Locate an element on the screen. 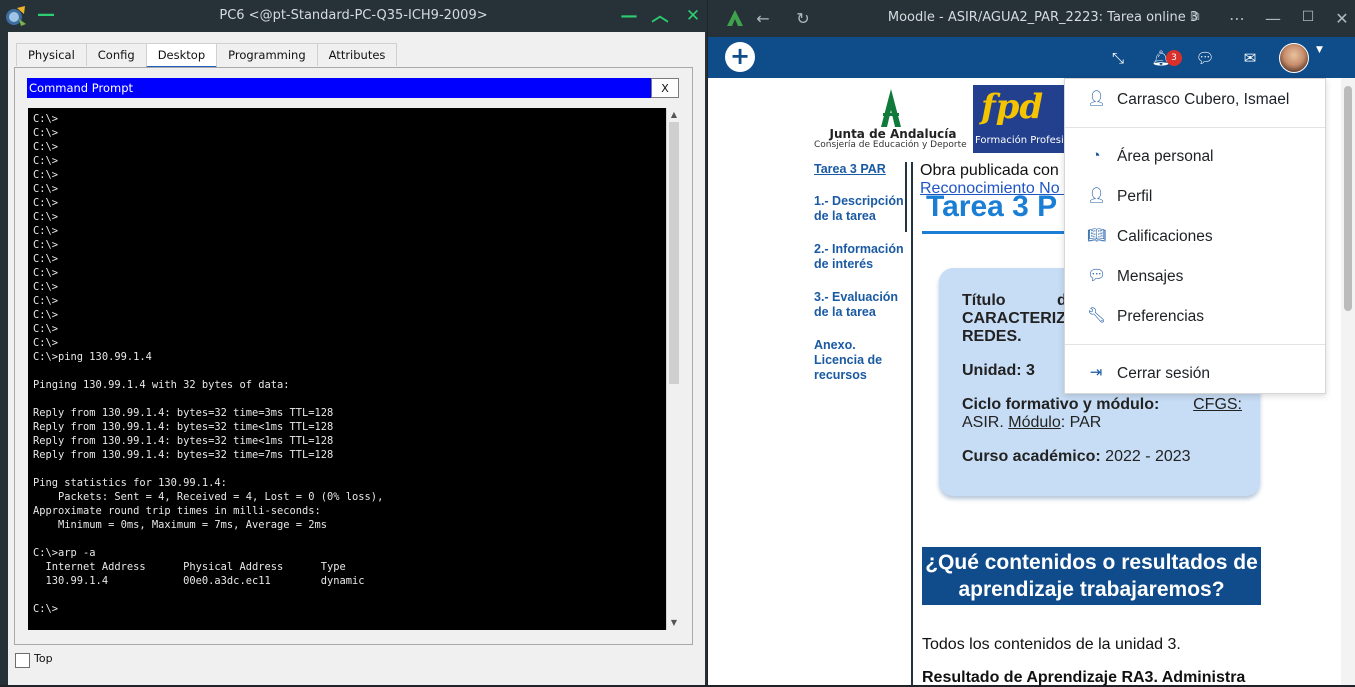 The width and height of the screenshot is (1355, 687). card-asir: ASIR. is located at coordinates (983, 422).